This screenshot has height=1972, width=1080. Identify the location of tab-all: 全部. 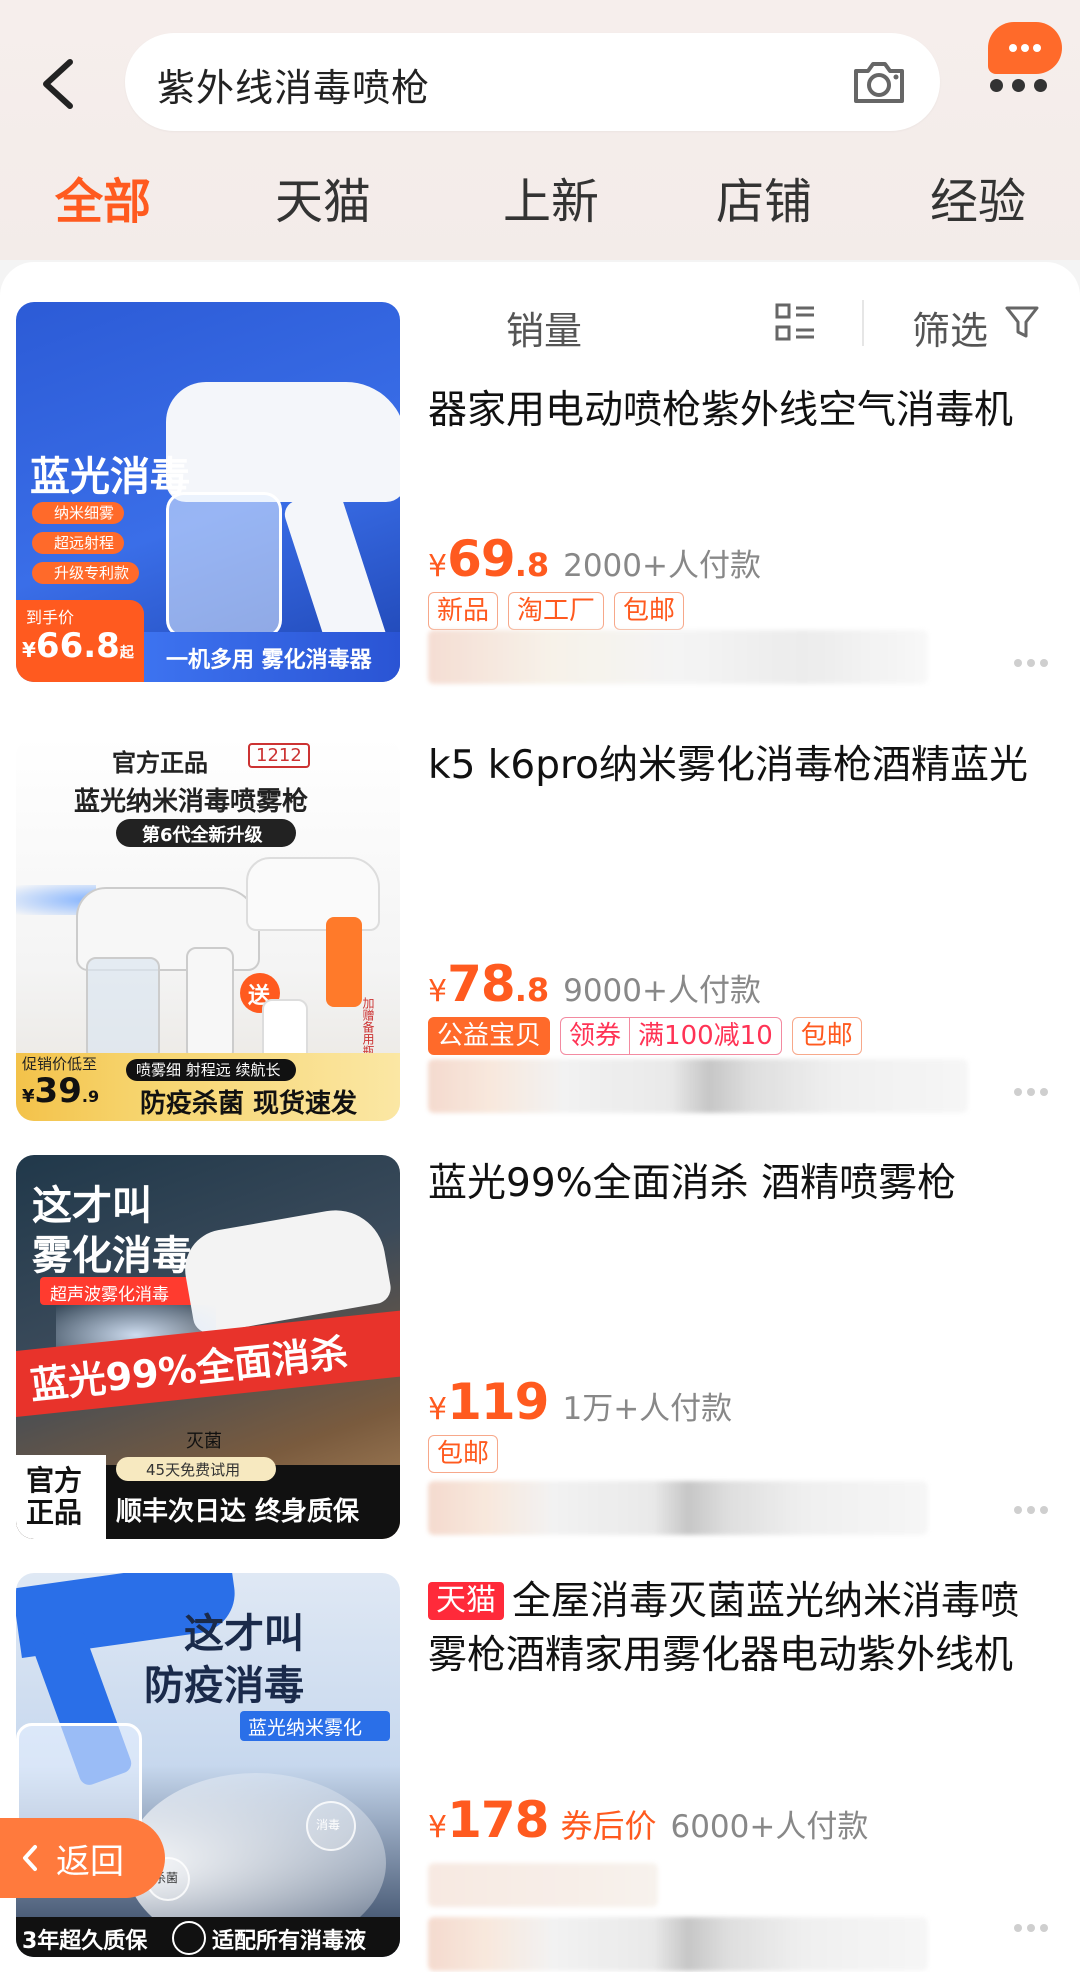
(103, 197).